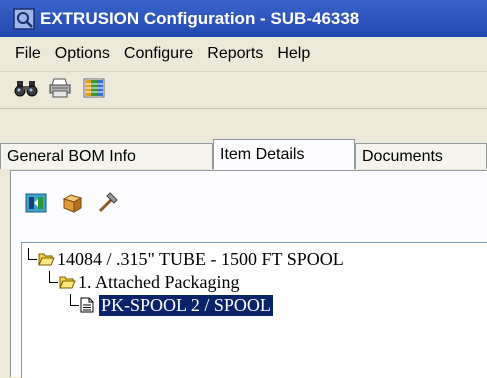  I want to click on find-button, so click(26, 90).